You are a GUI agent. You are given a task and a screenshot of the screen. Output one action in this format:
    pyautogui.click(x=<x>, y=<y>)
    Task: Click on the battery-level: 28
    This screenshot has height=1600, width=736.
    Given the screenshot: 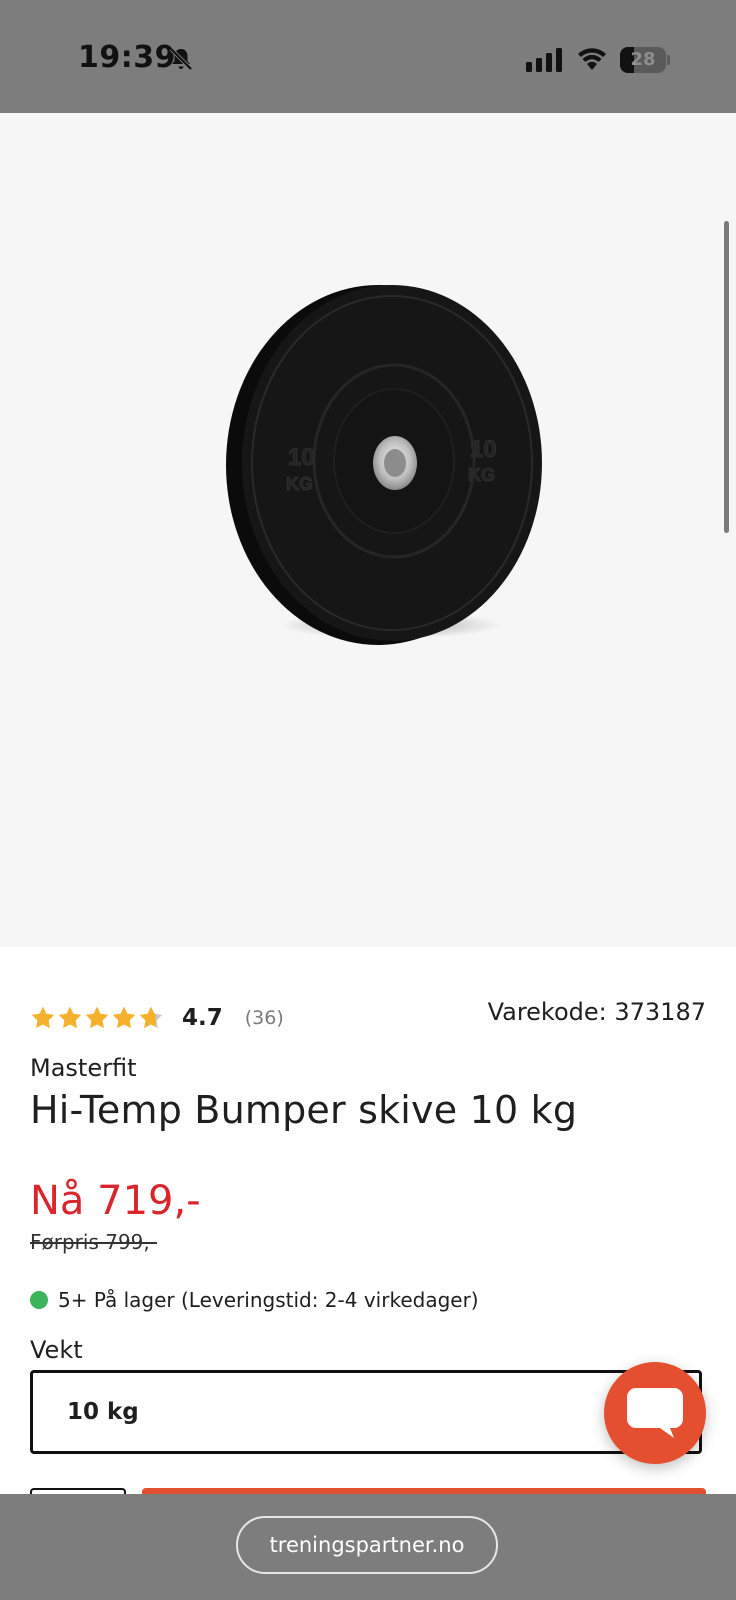 What is the action you would take?
    pyautogui.click(x=643, y=59)
    